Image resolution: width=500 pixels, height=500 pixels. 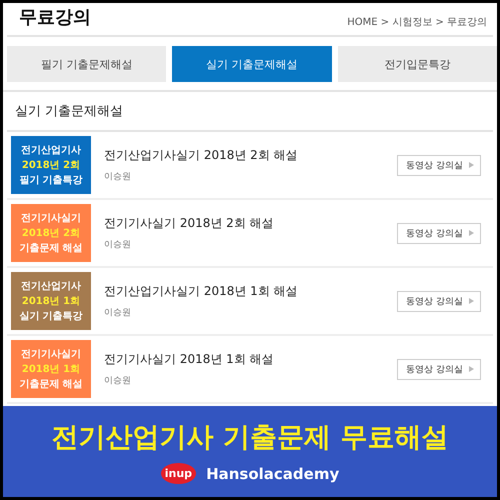 What do you see at coordinates (250, 438) in the screenshot?
I see `banner-headline: 전기산업기사 기출문제 무료해설` at bounding box center [250, 438].